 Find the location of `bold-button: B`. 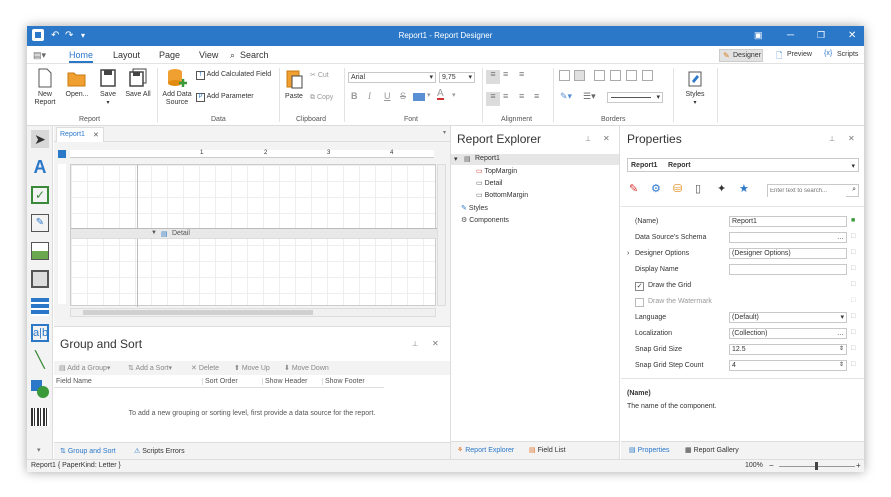

bold-button: B is located at coordinates (354, 96).